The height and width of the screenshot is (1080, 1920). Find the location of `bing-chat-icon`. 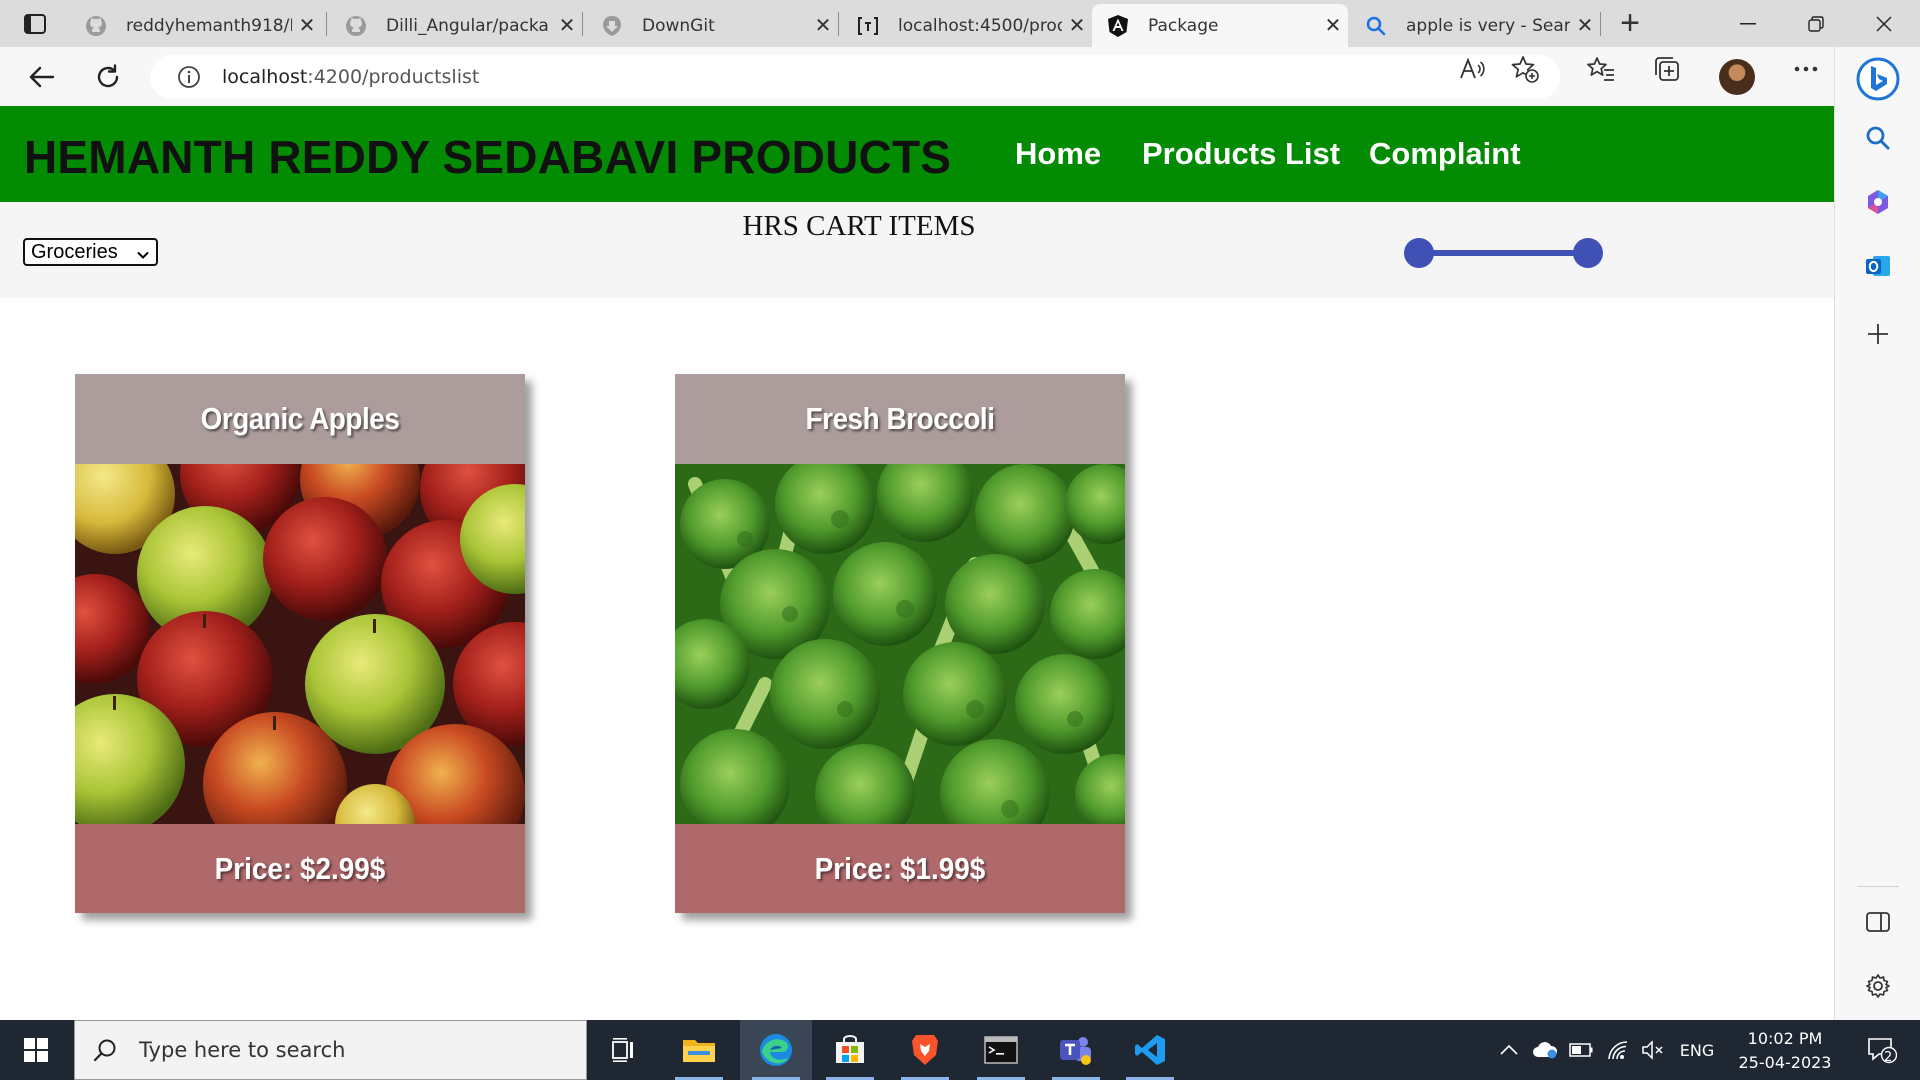

bing-chat-icon is located at coordinates (1878, 79).